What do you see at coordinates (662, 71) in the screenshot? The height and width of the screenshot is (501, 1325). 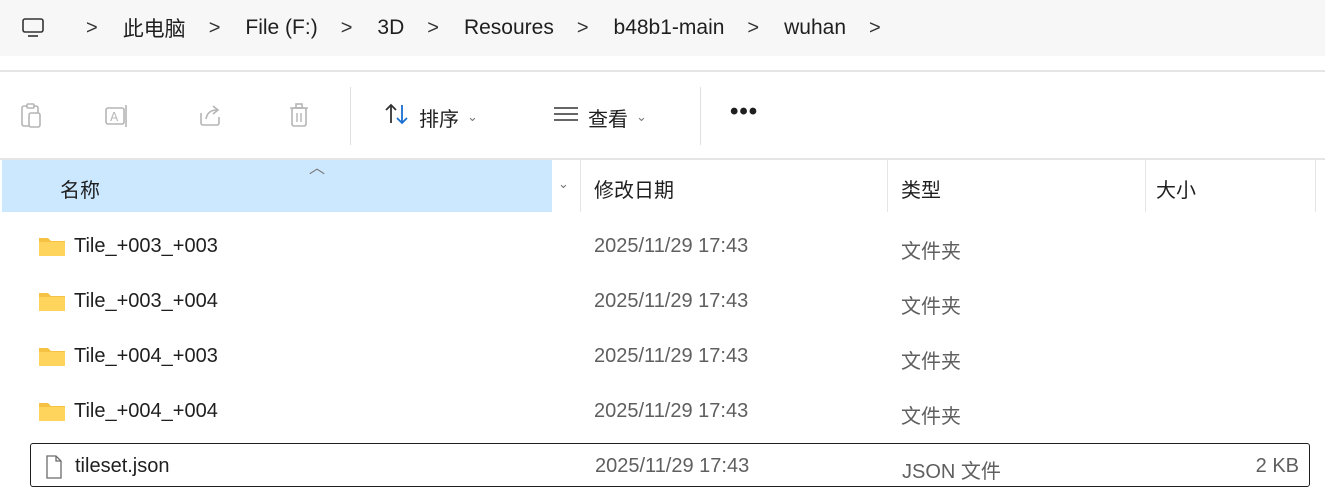 I see `divider` at bounding box center [662, 71].